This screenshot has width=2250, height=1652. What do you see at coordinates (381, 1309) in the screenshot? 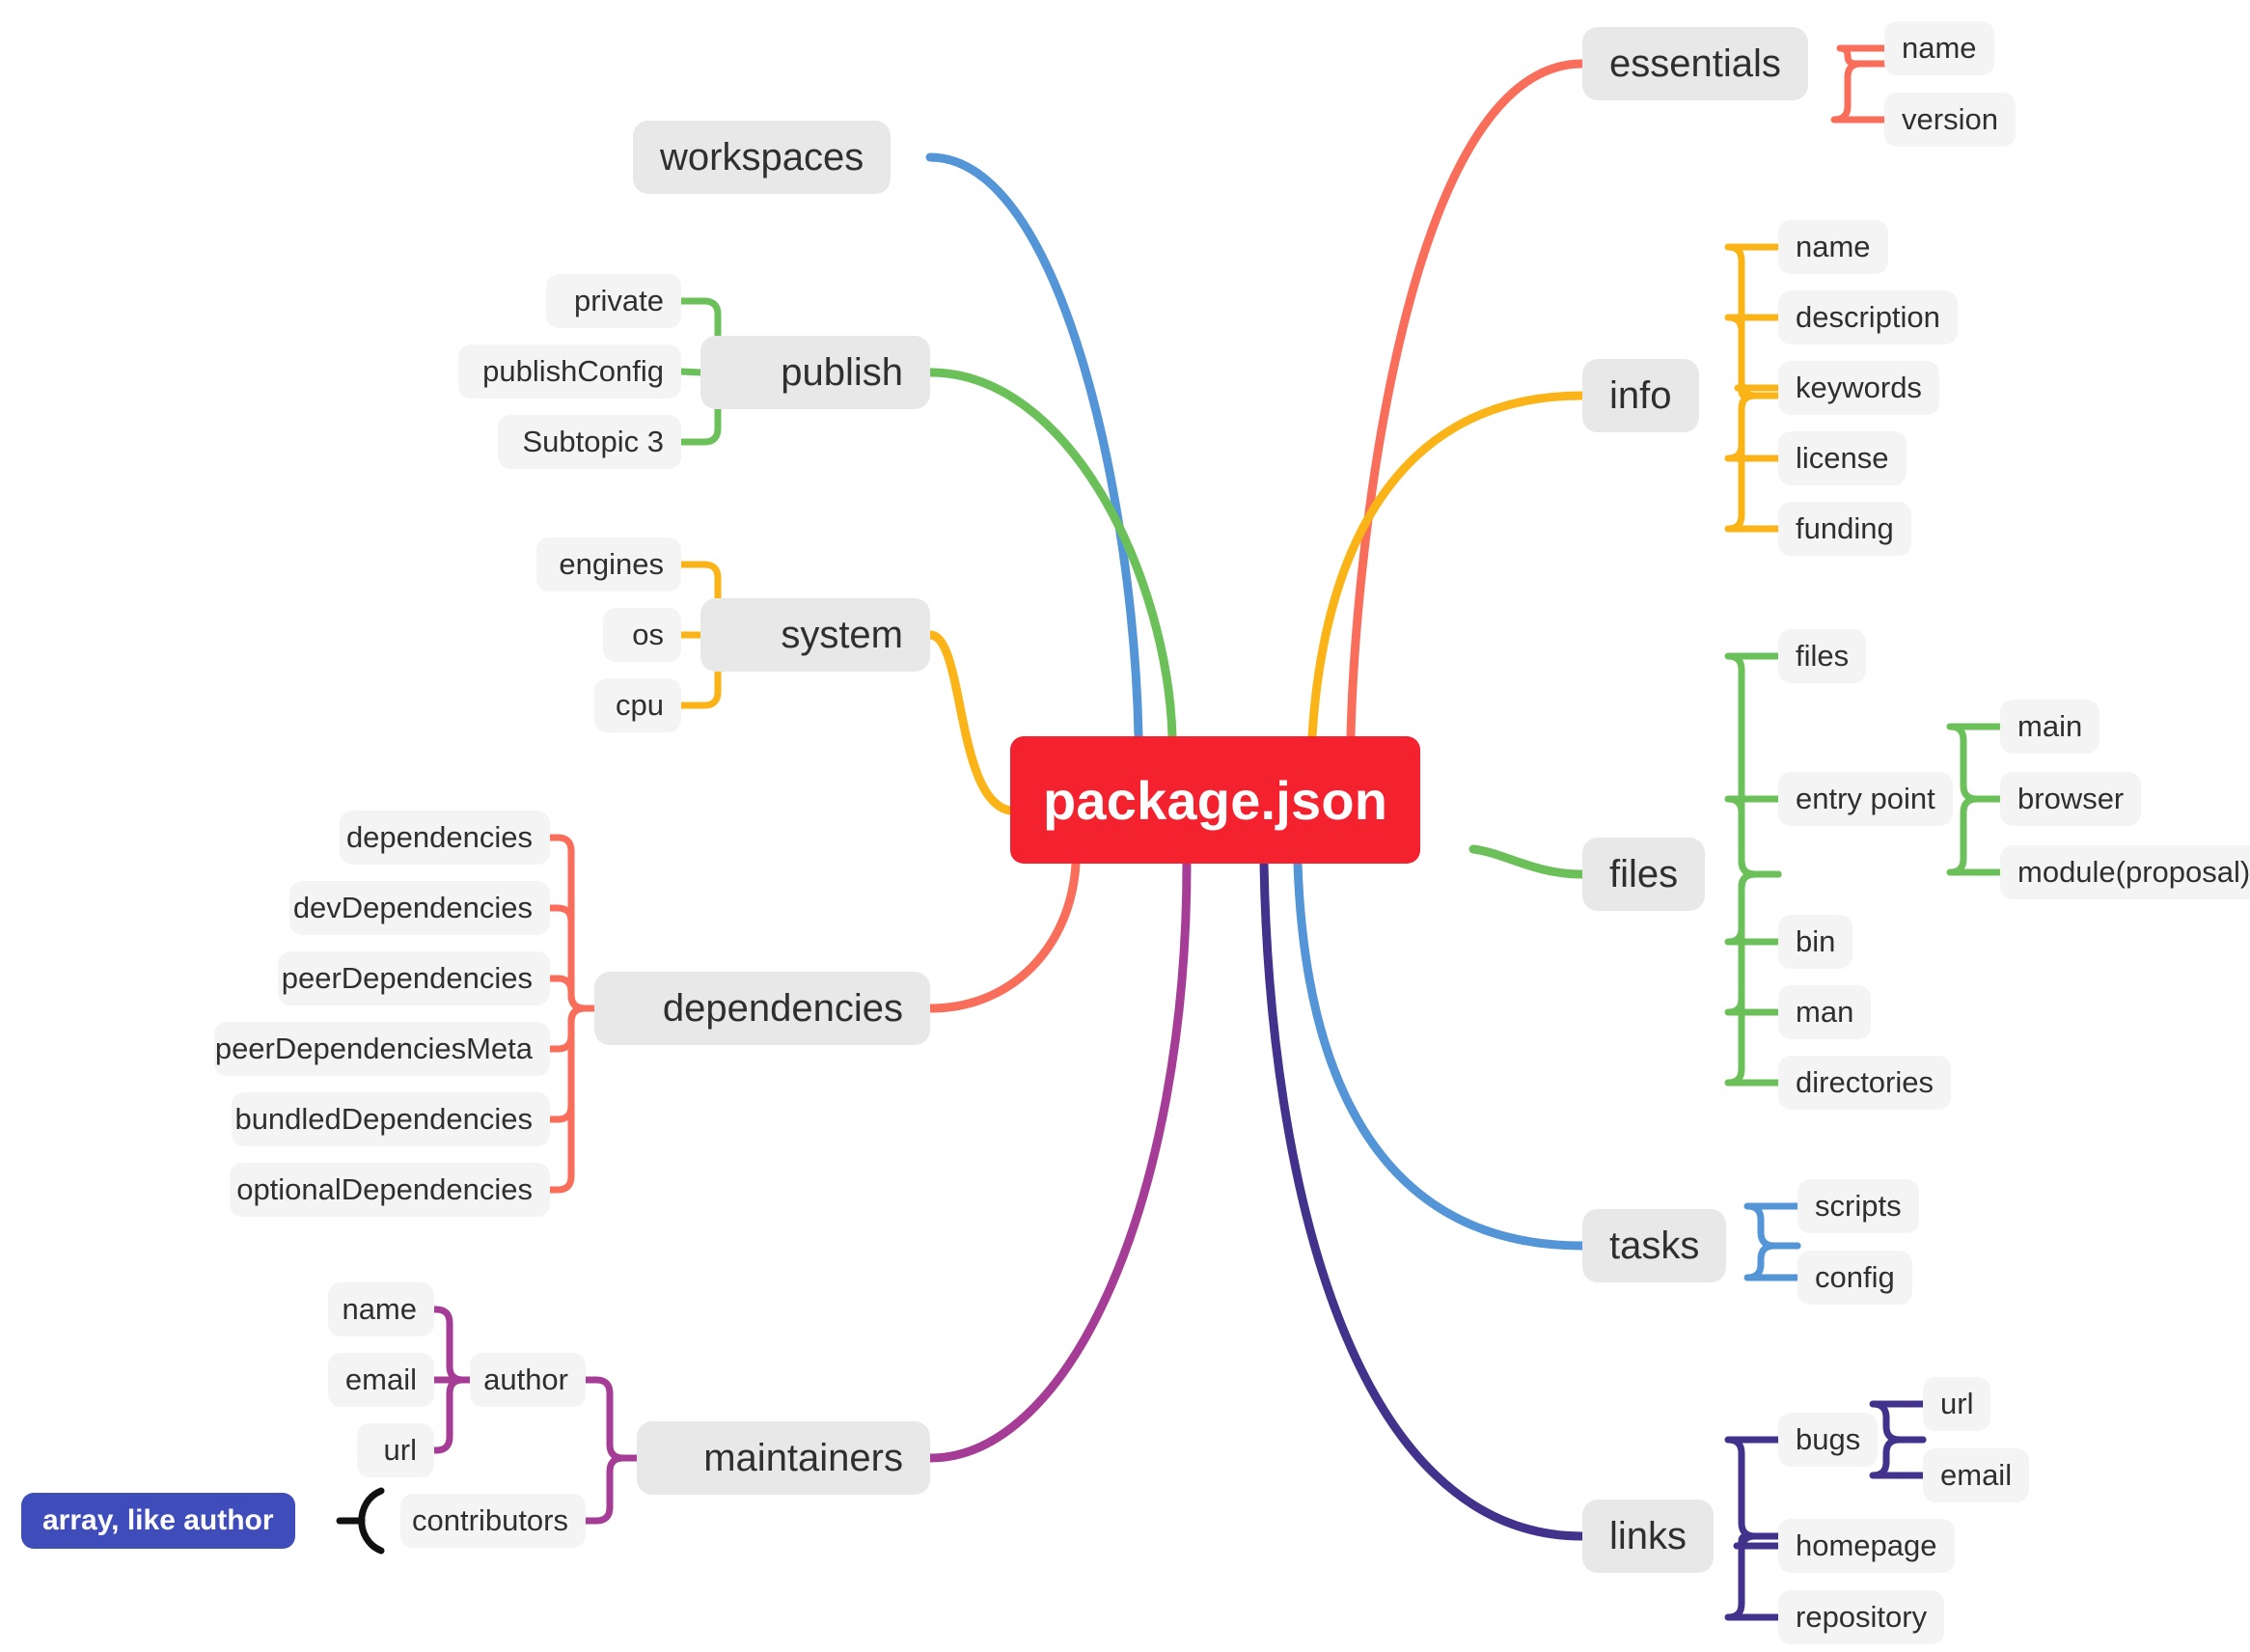
I see `leaf-author-name: name` at bounding box center [381, 1309].